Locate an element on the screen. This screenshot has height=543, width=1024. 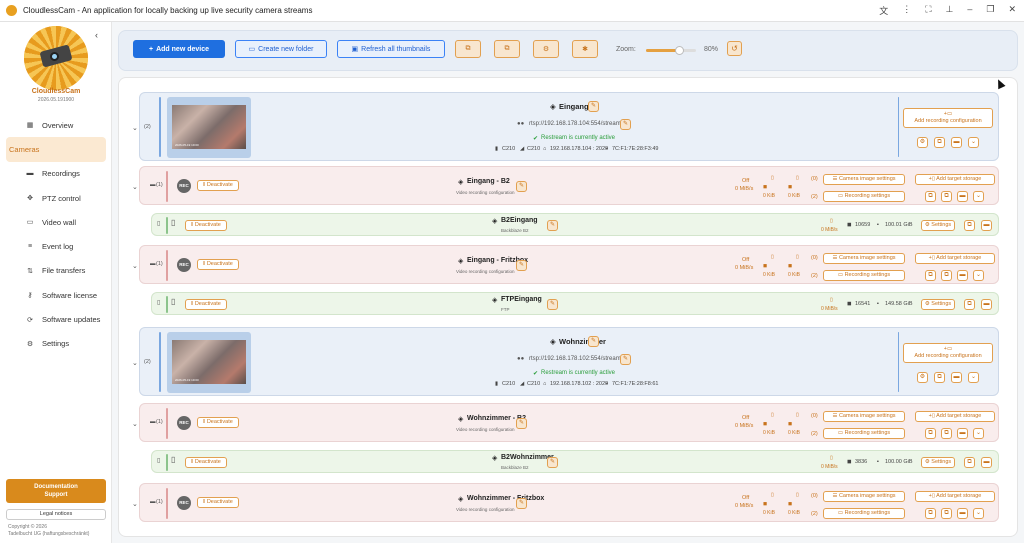
sidebar-item-software-license: ⚷ Software license is located at coordinates (56, 295).